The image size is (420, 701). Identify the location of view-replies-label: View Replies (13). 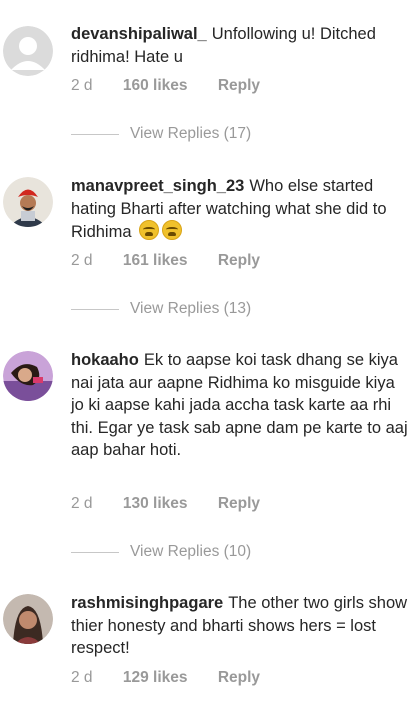
(191, 308).